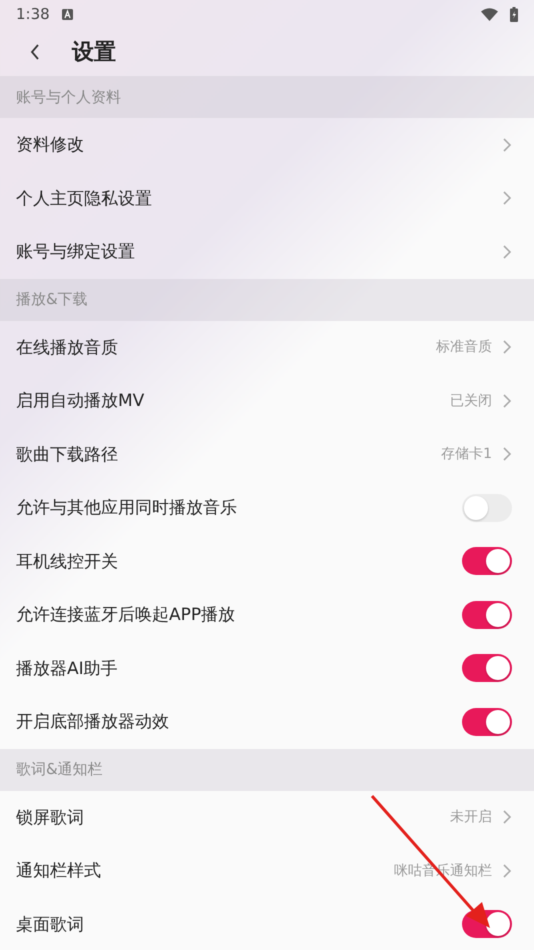 This screenshot has width=534, height=950. Describe the element at coordinates (67, 14) in the screenshot. I see `notification-icon` at that location.